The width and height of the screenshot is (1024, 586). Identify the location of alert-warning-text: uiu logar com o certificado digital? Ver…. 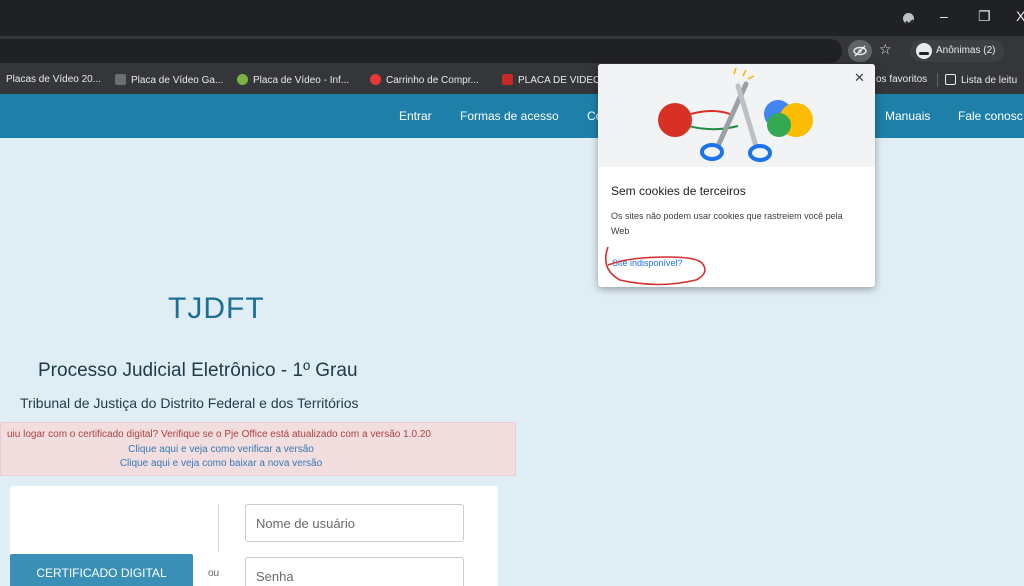
(219, 434).